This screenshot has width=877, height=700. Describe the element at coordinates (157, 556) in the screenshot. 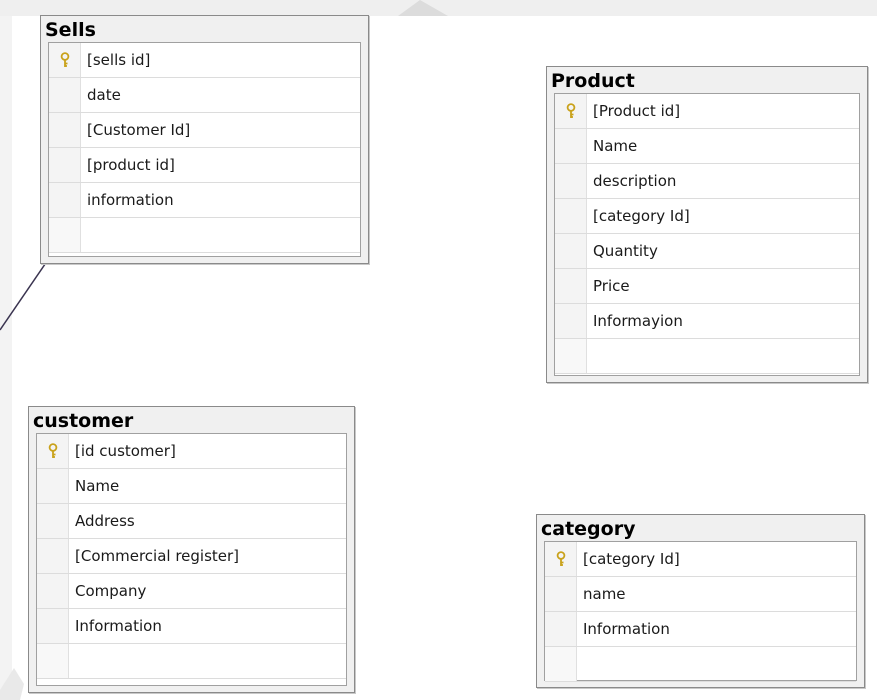

I see `column-name: [Commercial register]` at that location.